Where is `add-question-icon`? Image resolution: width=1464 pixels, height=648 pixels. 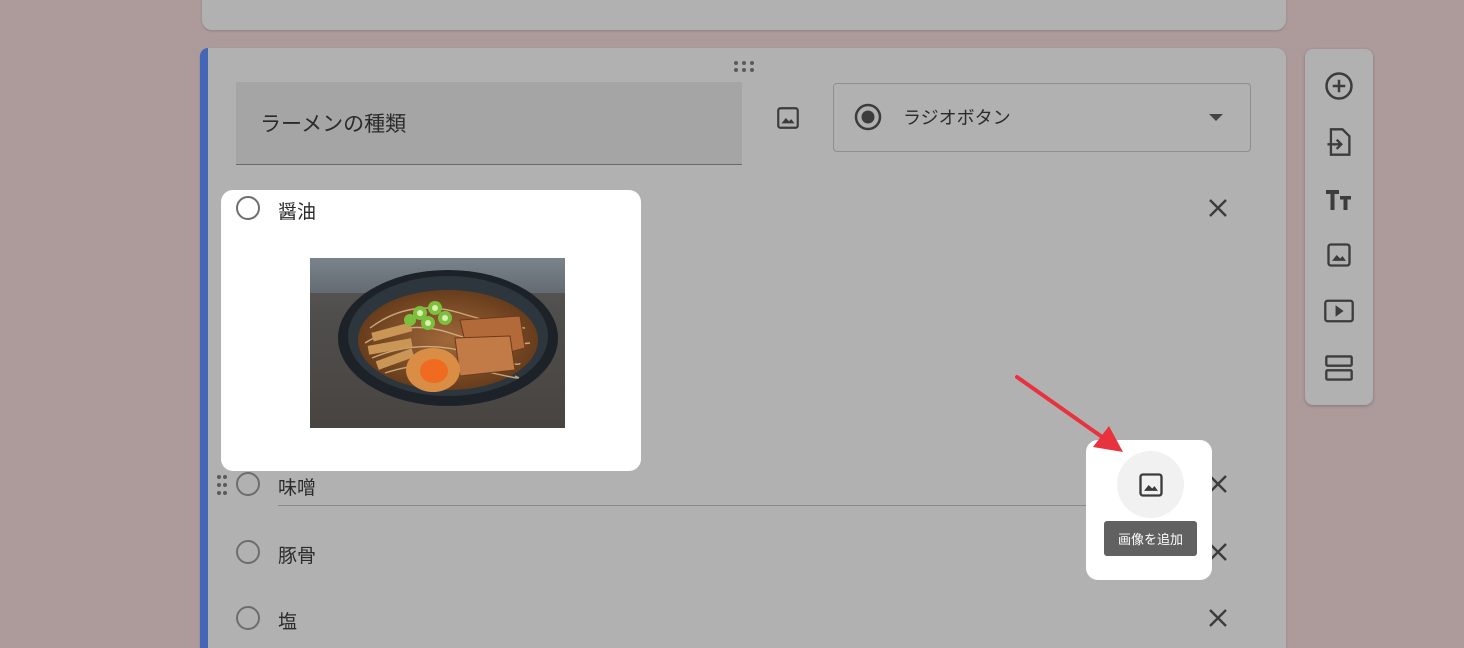 add-question-icon is located at coordinates (1339, 86).